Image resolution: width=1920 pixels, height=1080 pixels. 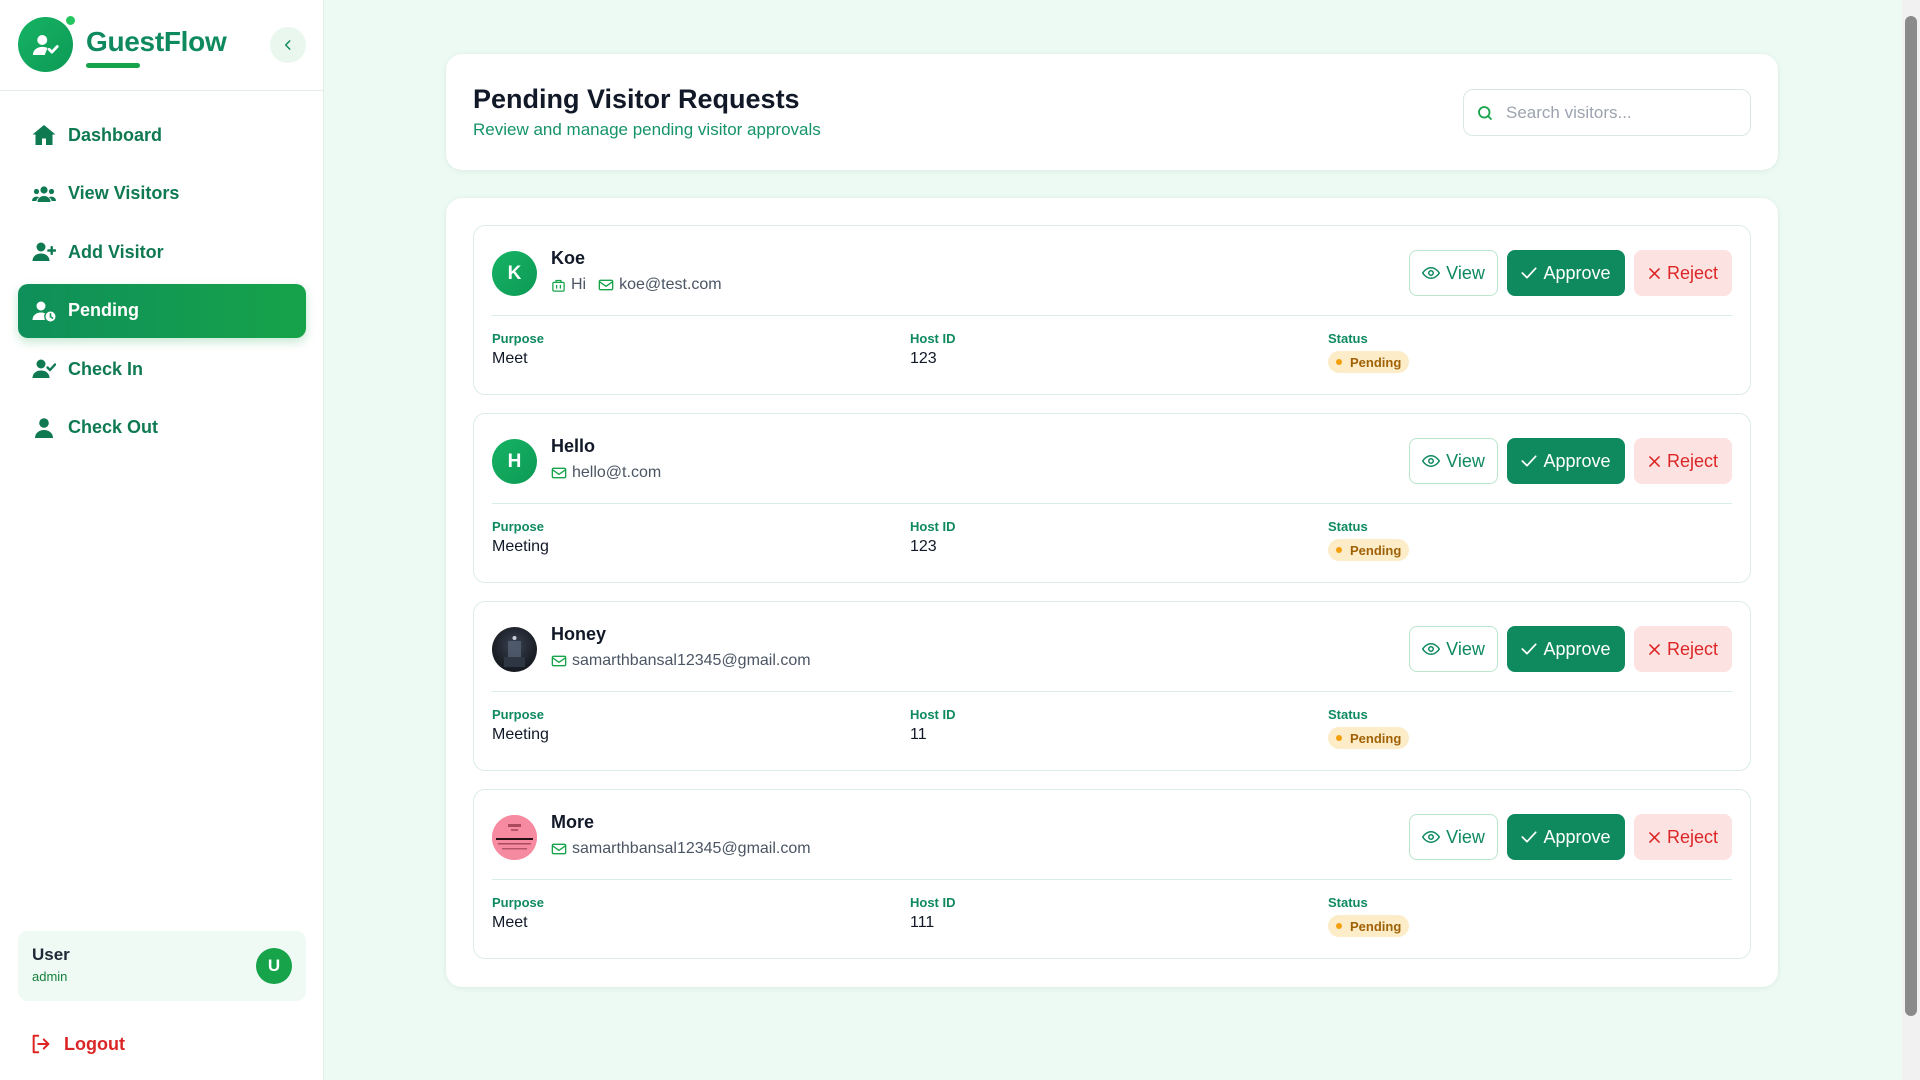 I want to click on visitor-email: hello@t.com, so click(x=606, y=473).